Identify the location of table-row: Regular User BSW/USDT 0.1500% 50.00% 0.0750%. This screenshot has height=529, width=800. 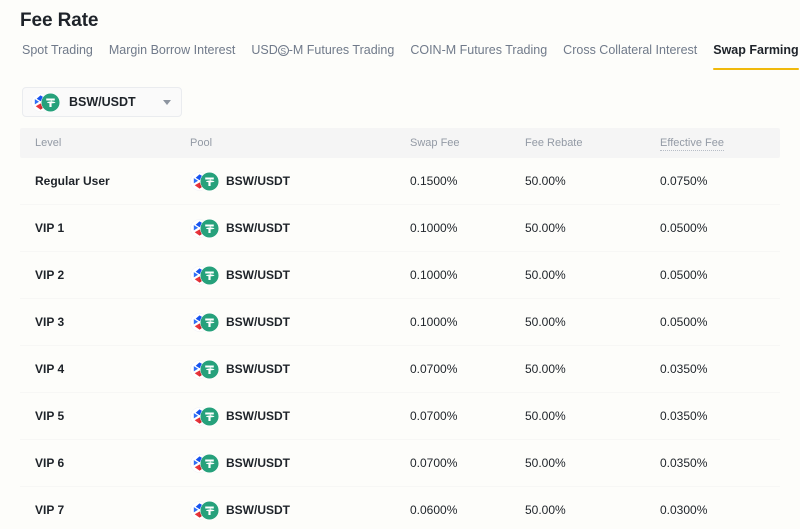
(400, 181).